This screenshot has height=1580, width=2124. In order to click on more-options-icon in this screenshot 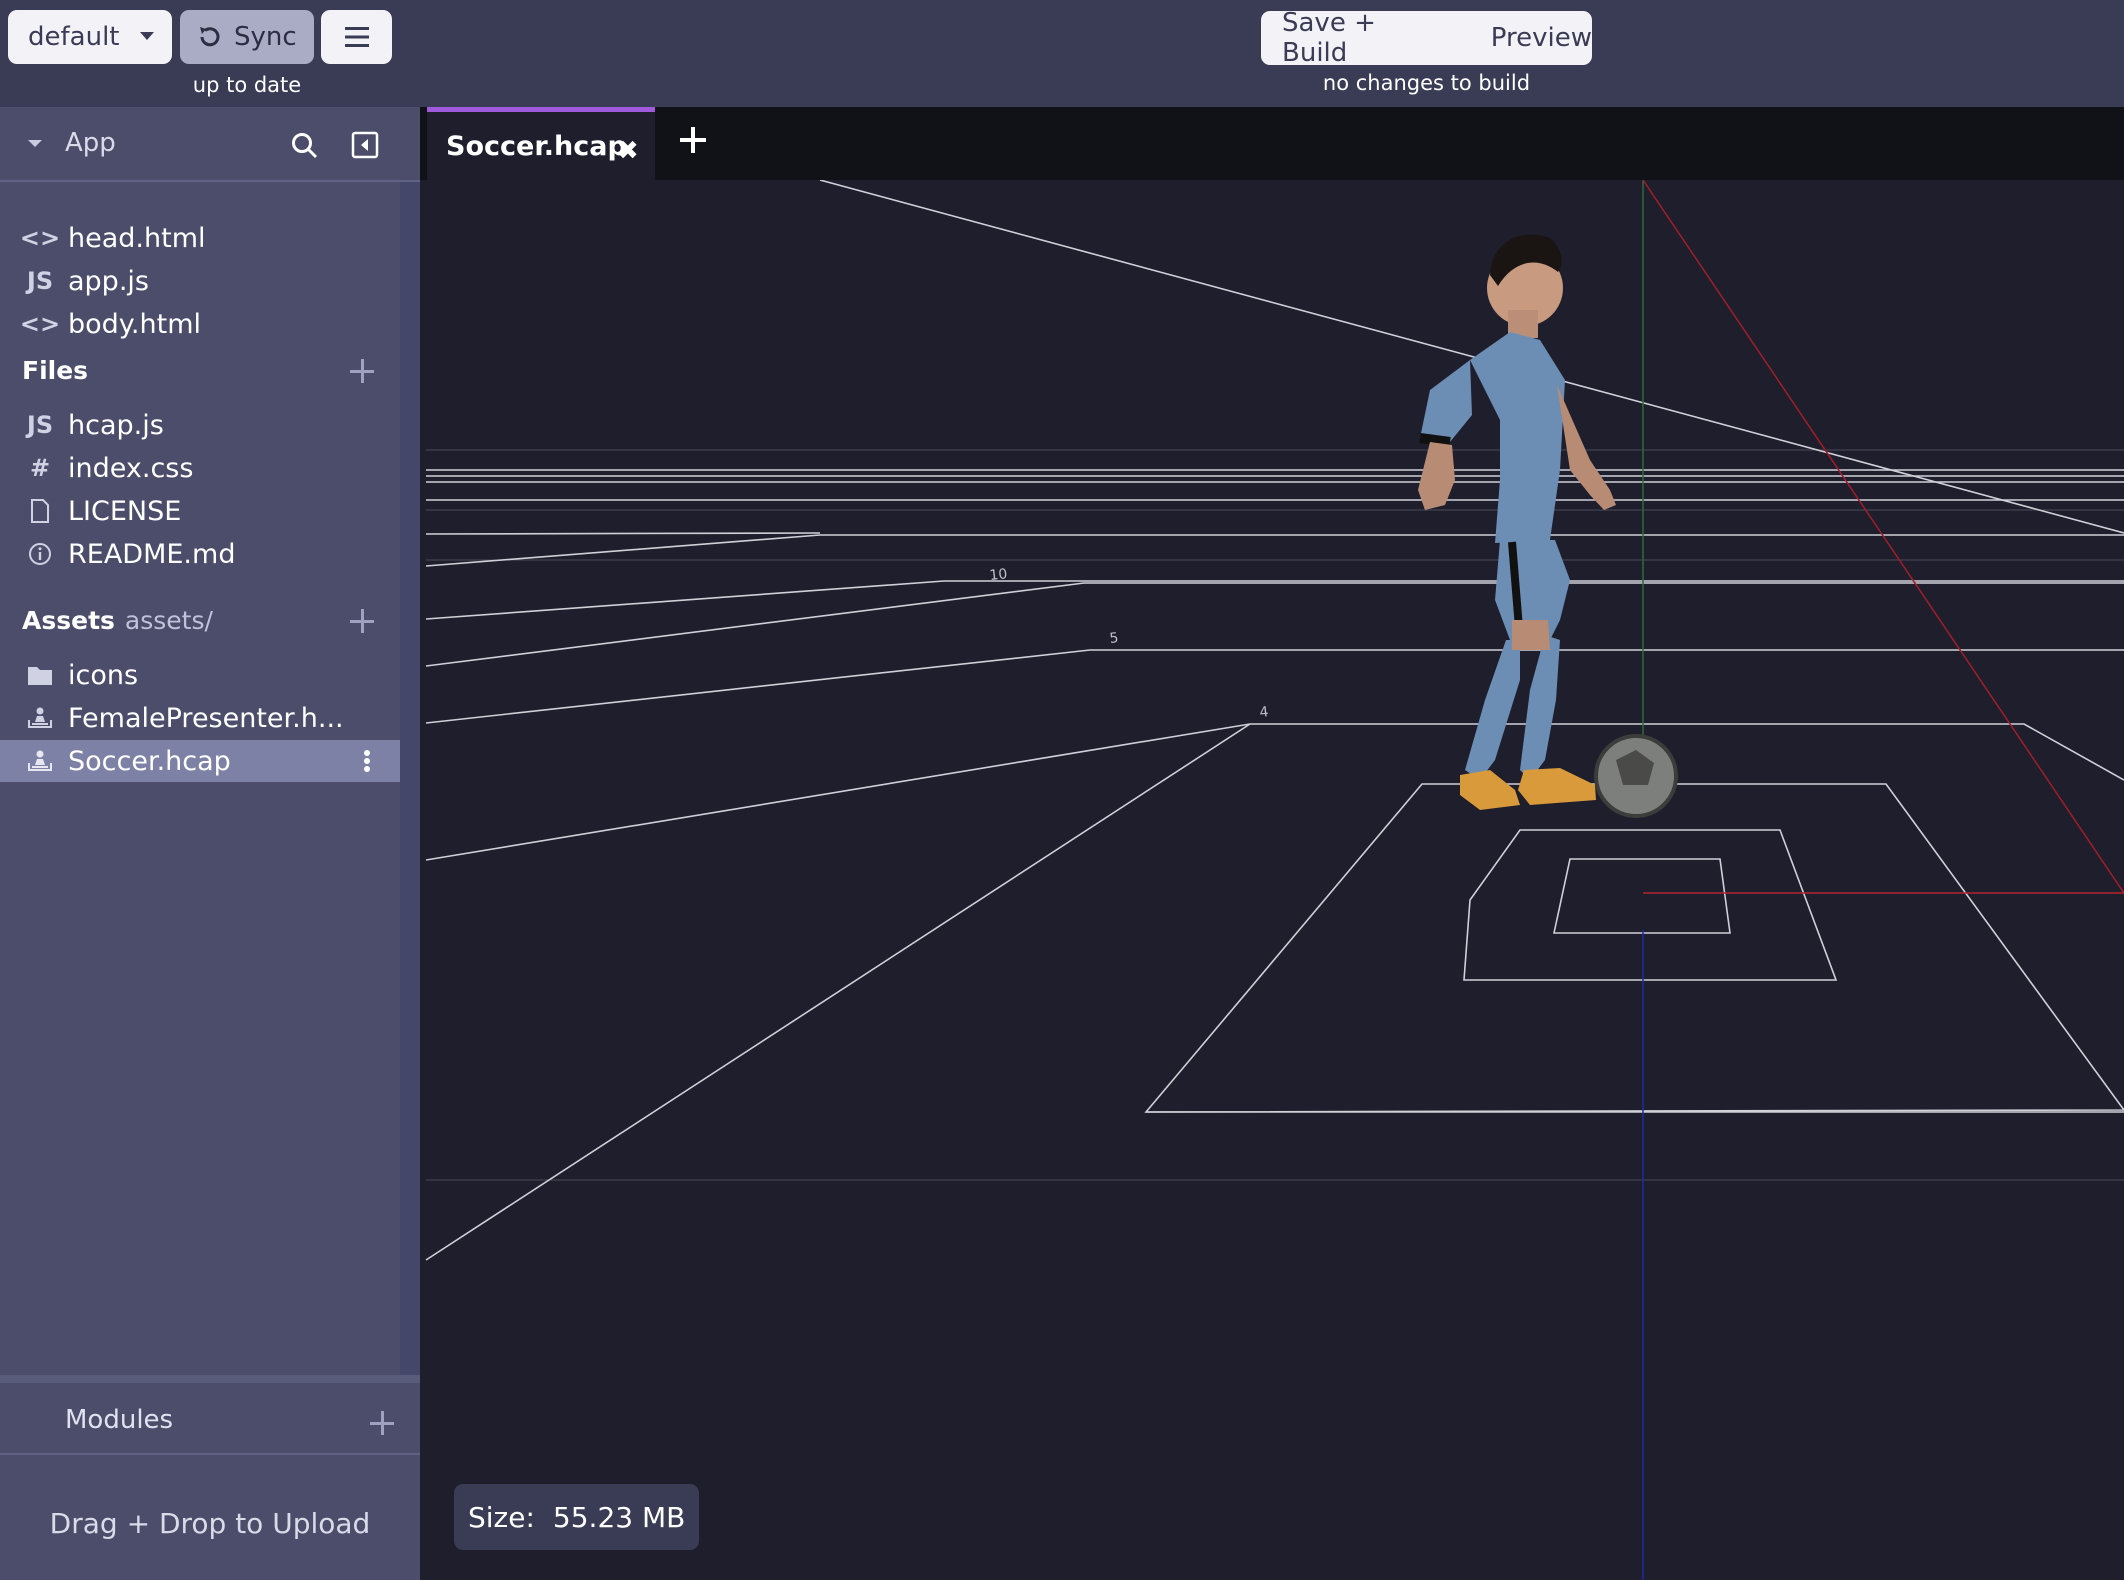, I will do `click(367, 761)`.